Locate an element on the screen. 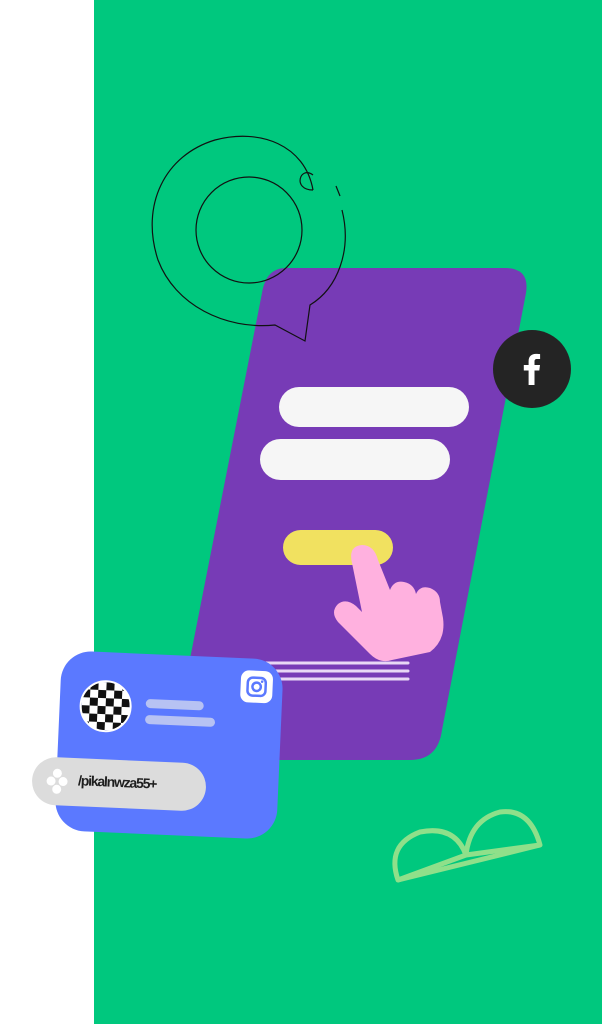 The image size is (602, 1024). leaf-outline-icon is located at coordinates (467, 846).